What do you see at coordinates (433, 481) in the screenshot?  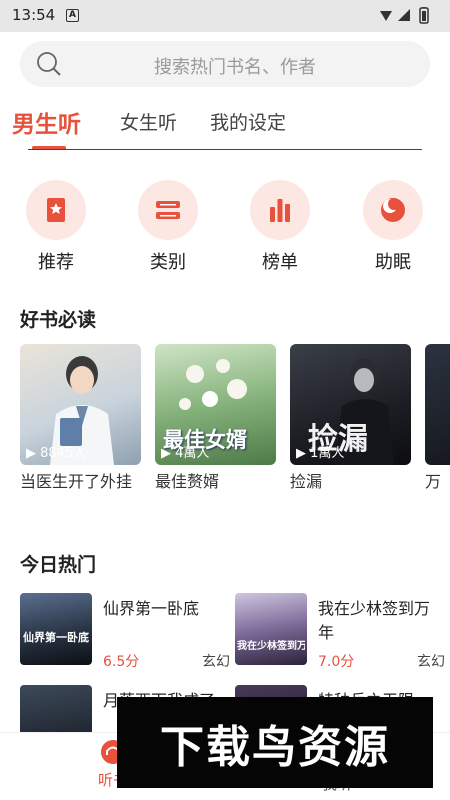 I see `book-title: 万` at bounding box center [433, 481].